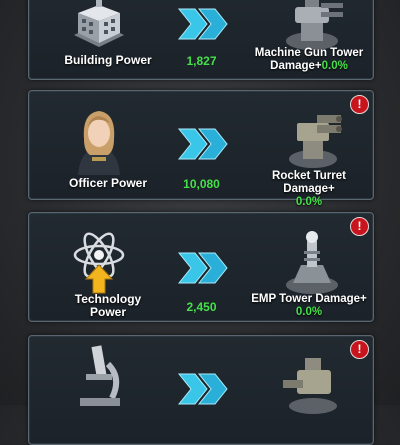 This screenshot has width=400, height=445. What do you see at coordinates (108, 60) in the screenshot?
I see `building-power-label: Building Power` at bounding box center [108, 60].